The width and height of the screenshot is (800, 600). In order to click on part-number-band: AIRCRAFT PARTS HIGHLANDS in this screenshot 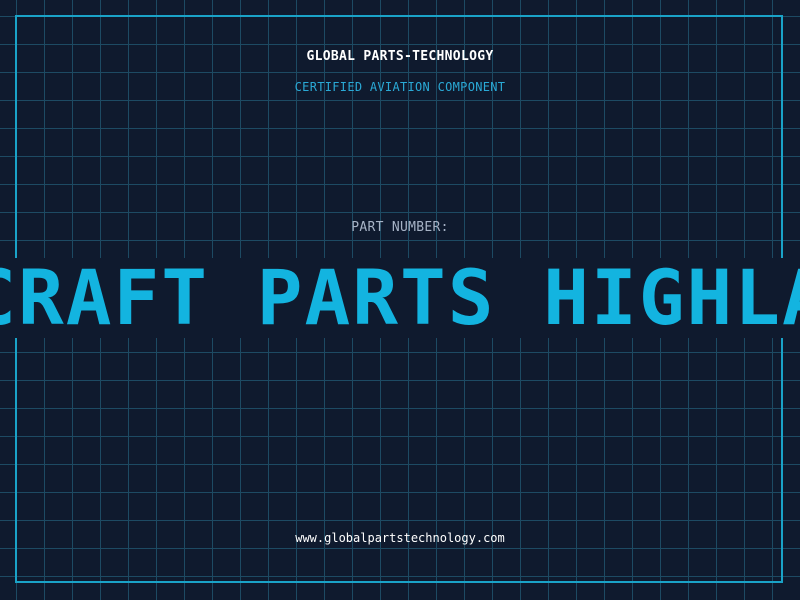, I will do `click(400, 298)`.